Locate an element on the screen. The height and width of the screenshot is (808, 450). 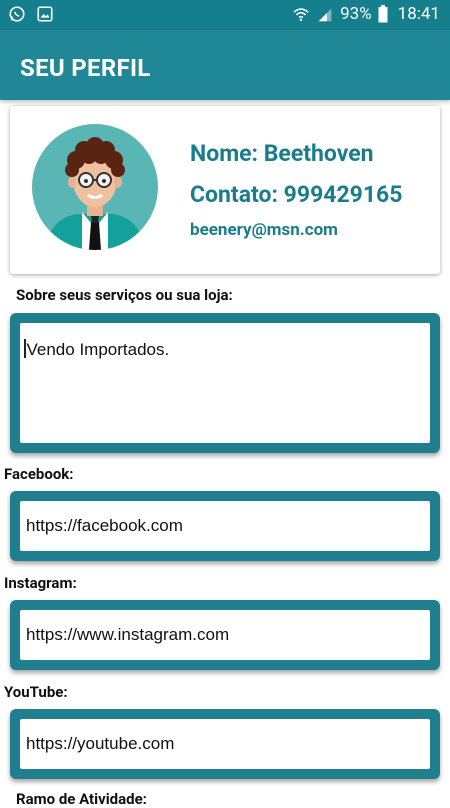
instagram-field-frame: https://www.instagram.com is located at coordinates (225, 635).